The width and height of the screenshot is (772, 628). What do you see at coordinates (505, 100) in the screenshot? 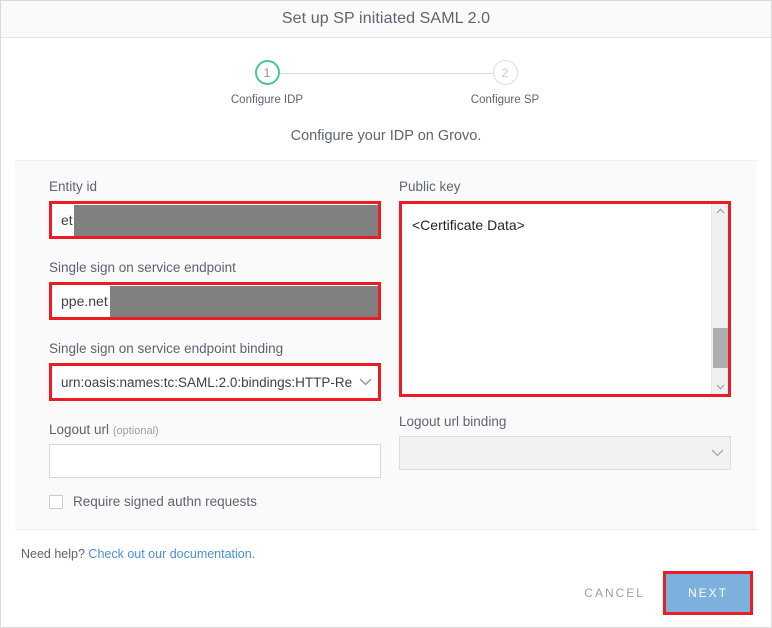
I see `step-2-label: Configure SP` at bounding box center [505, 100].